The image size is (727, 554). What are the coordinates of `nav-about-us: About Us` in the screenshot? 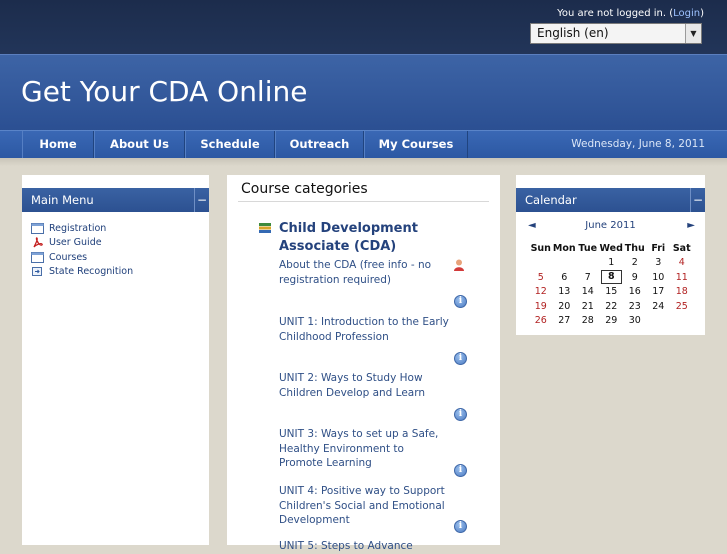 It's located at (139, 144).